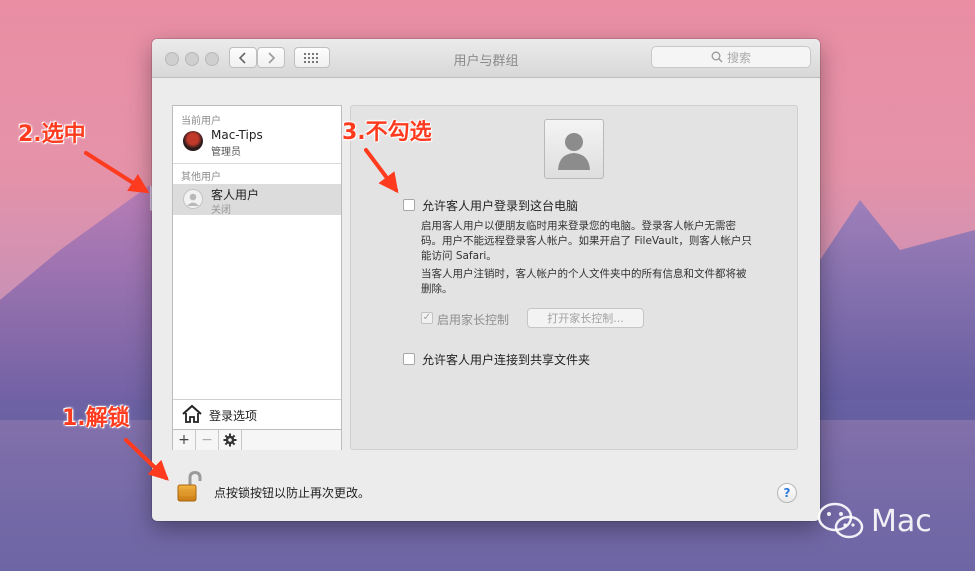  Describe the element at coordinates (787, 493) in the screenshot. I see `help-button: ?` at that location.